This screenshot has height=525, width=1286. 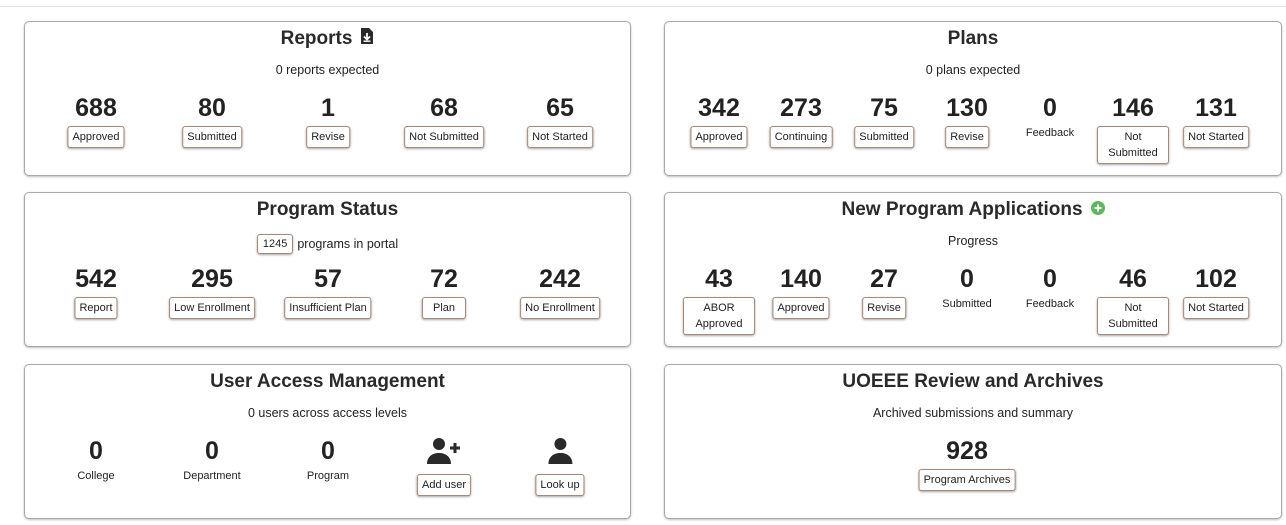 I want to click on reports-stat-revise: 1 Revise, so click(x=328, y=121).